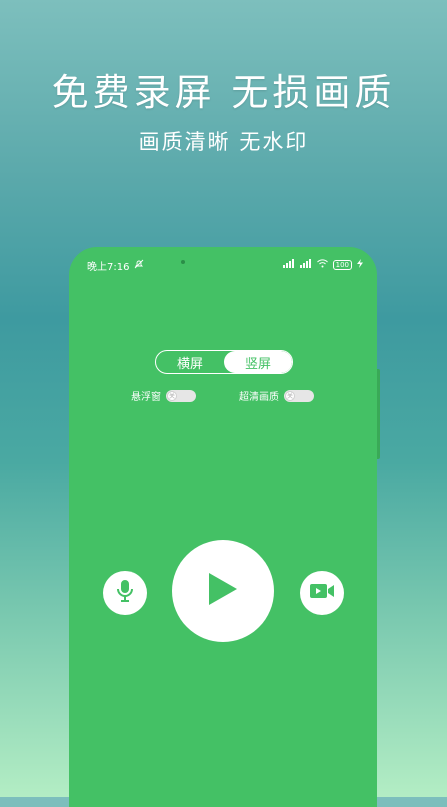 The image size is (447, 807). I want to click on floating-window-toggle: 关, so click(181, 395).